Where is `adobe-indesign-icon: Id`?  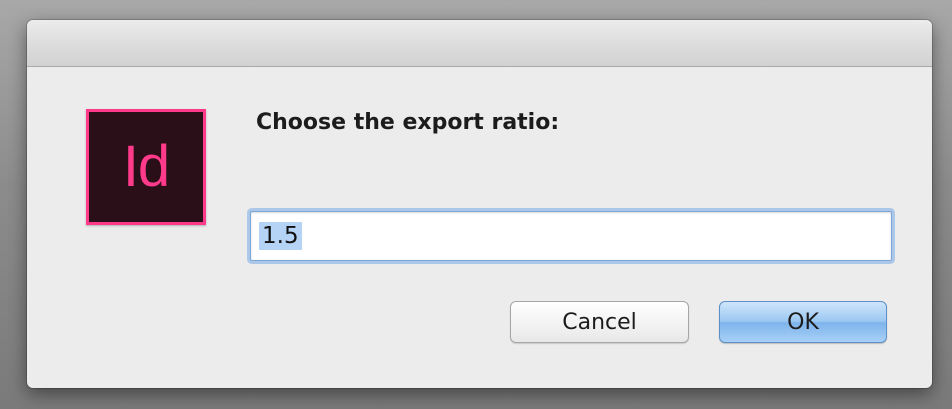 adobe-indesign-icon: Id is located at coordinates (146, 167).